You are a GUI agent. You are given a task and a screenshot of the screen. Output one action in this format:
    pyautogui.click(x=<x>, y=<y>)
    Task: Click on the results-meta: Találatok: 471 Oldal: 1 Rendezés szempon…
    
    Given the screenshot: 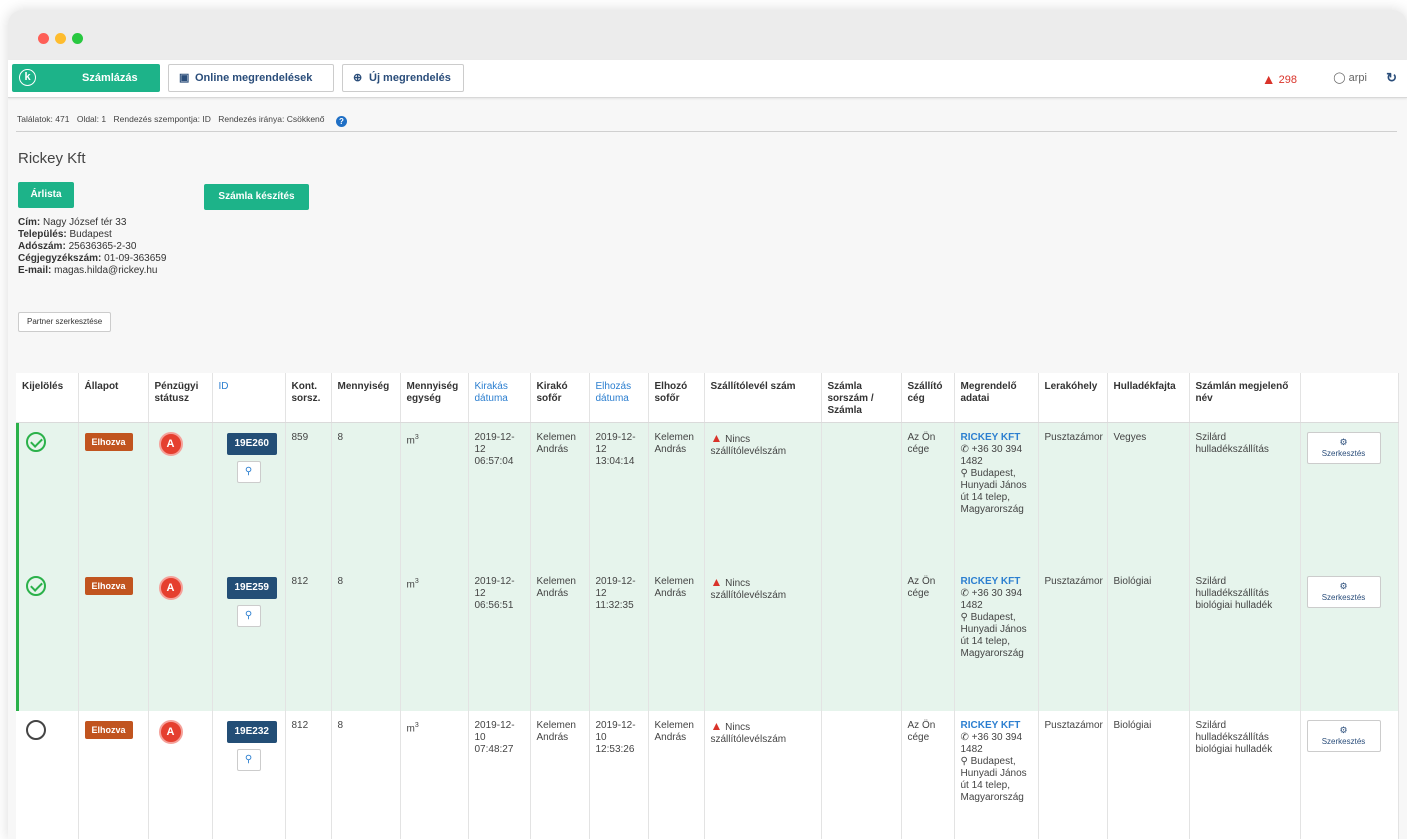 What is the action you would take?
    pyautogui.click(x=184, y=120)
    